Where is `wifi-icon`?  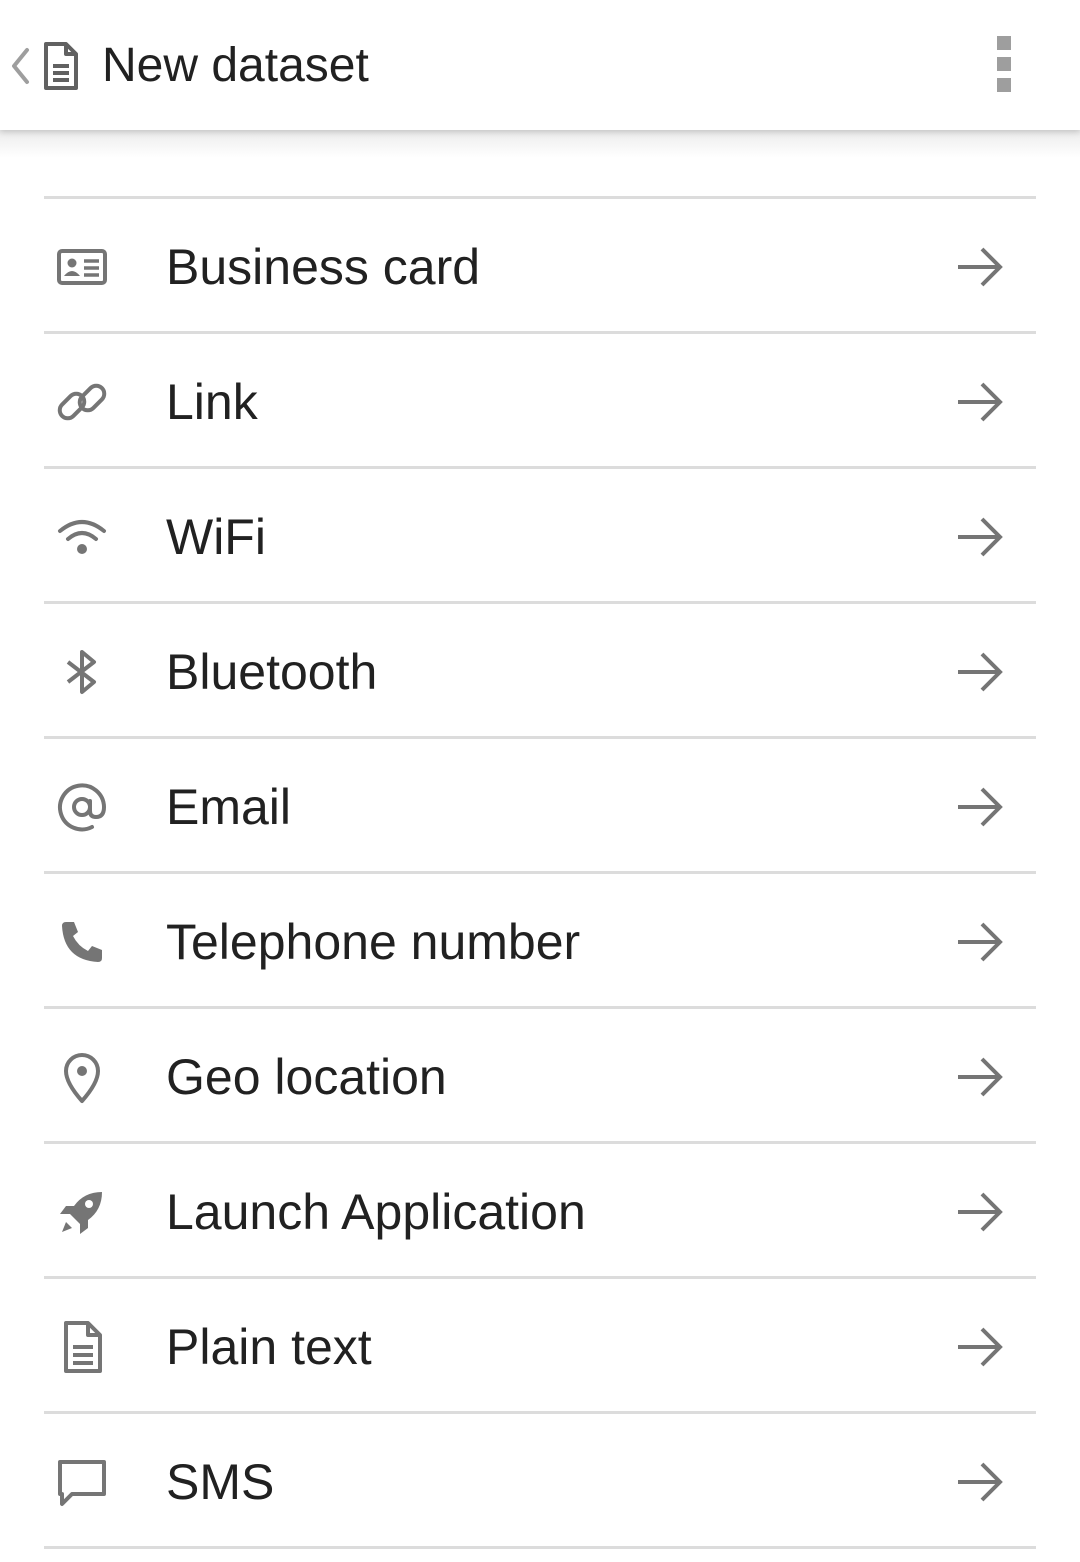 wifi-icon is located at coordinates (82, 537).